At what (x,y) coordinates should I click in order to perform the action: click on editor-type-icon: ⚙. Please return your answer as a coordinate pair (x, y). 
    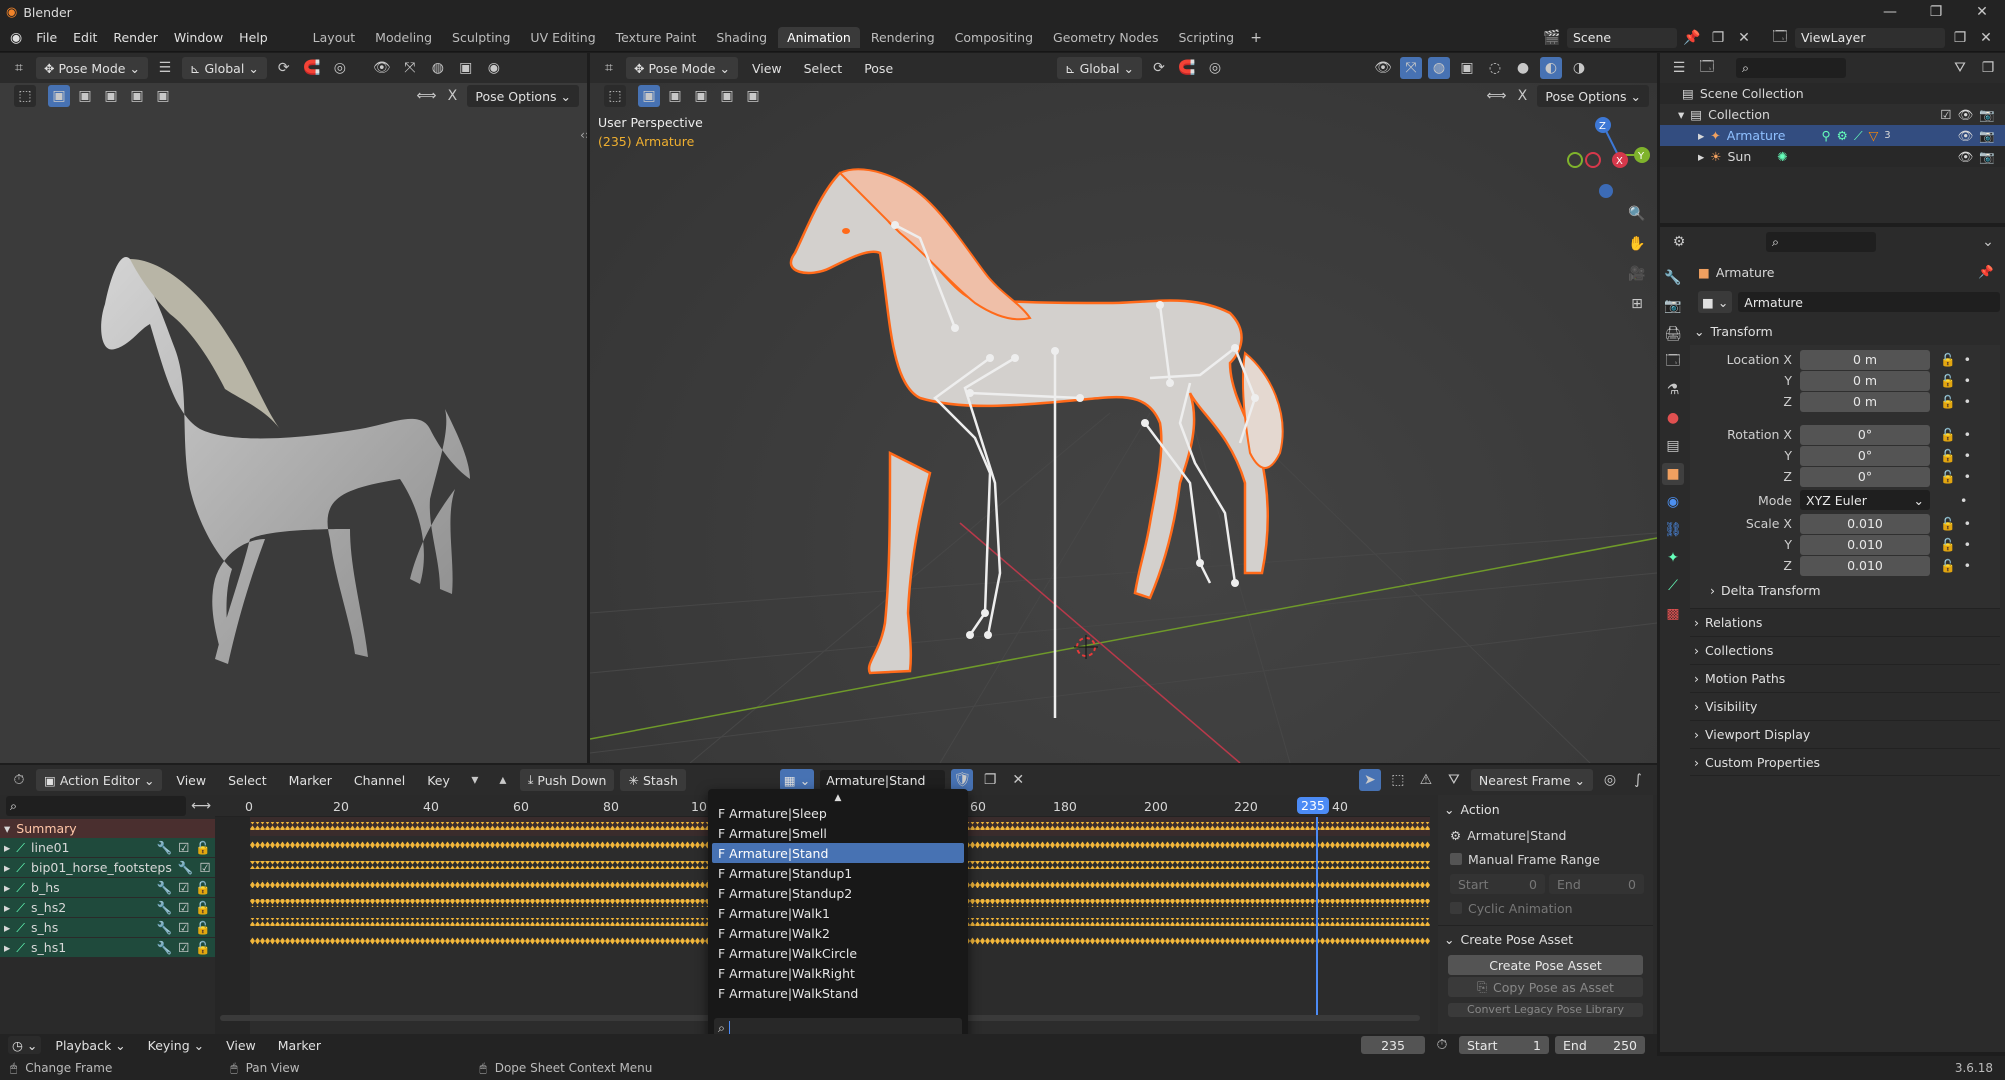
    Looking at the image, I should click on (1679, 242).